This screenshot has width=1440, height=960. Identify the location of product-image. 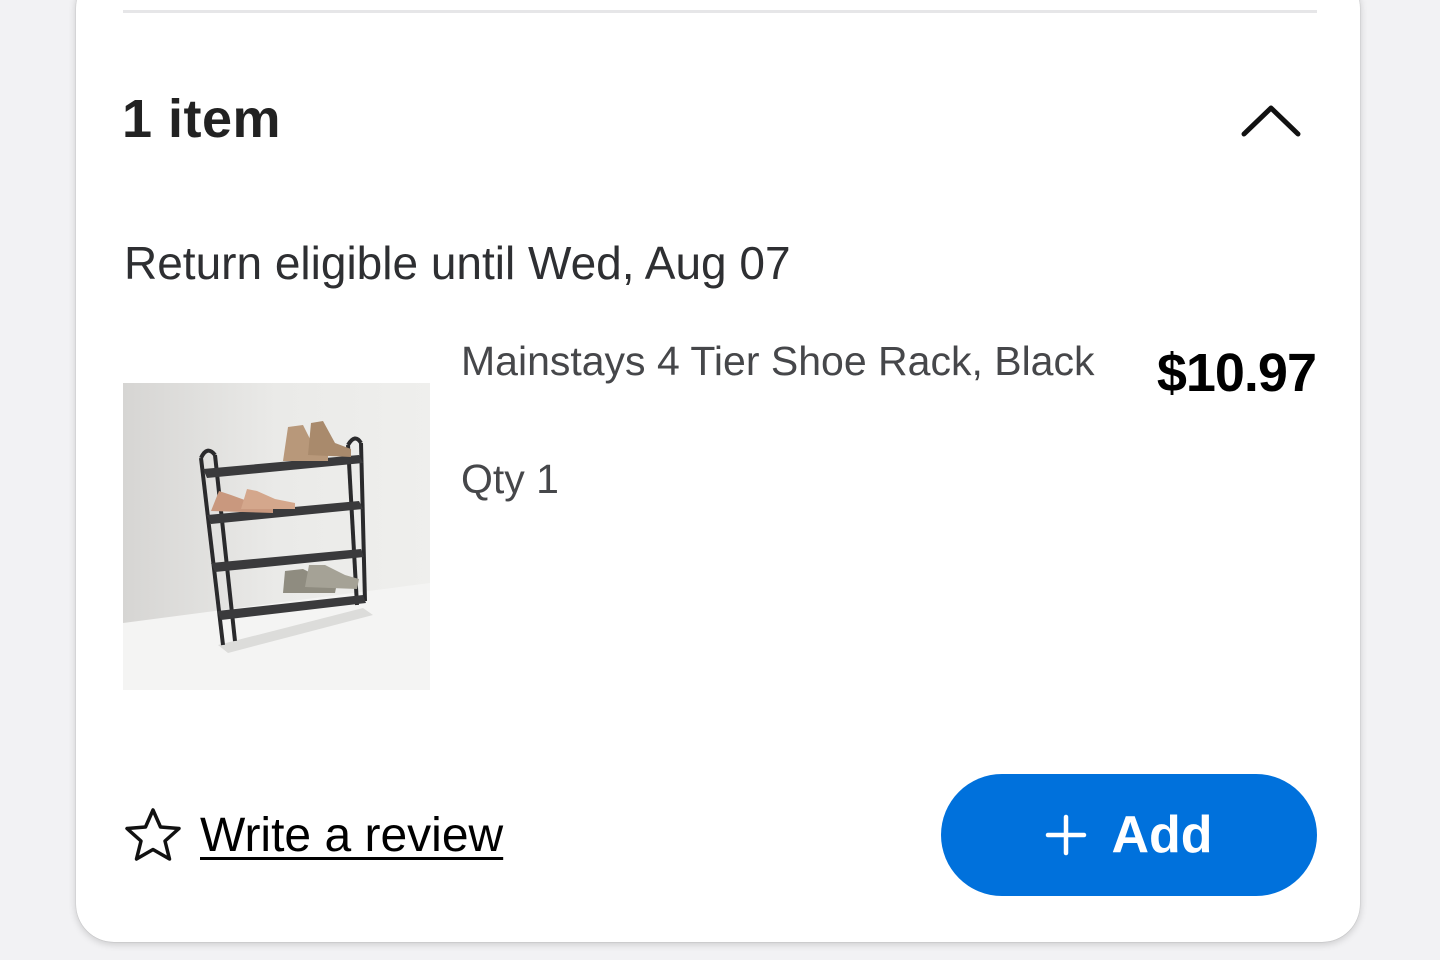
(276, 536).